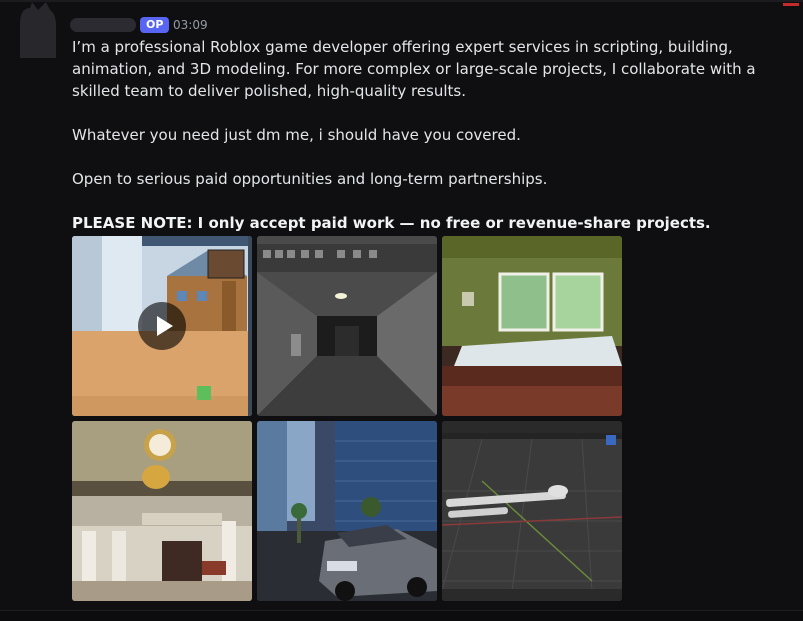 The width and height of the screenshot is (803, 621). I want to click on attachment-image-corridor, so click(347, 326).